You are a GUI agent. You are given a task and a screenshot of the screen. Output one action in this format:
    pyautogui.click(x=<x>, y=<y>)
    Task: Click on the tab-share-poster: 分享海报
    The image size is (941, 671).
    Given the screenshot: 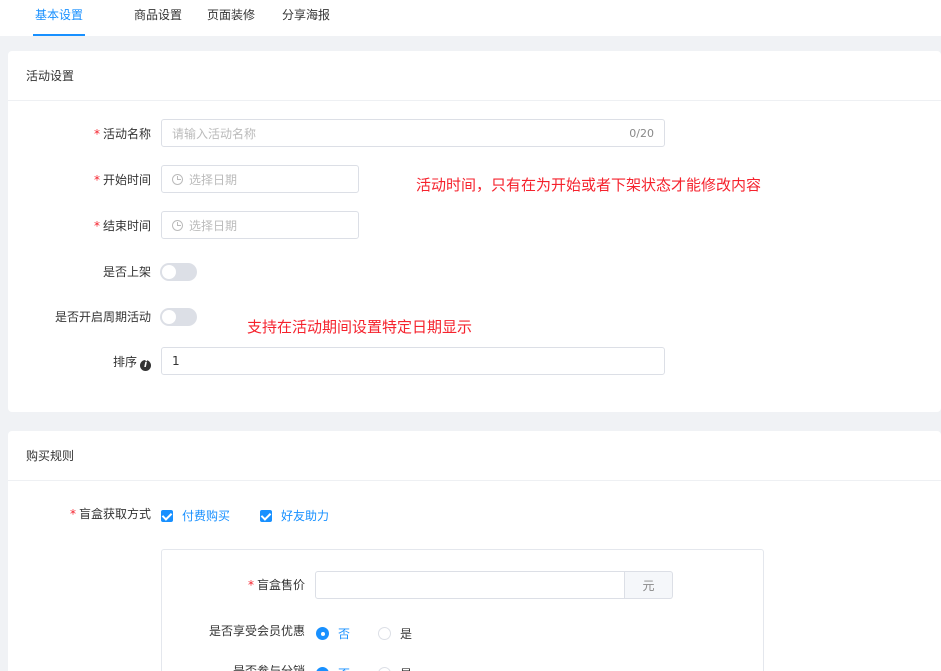 What is the action you would take?
    pyautogui.click(x=306, y=14)
    